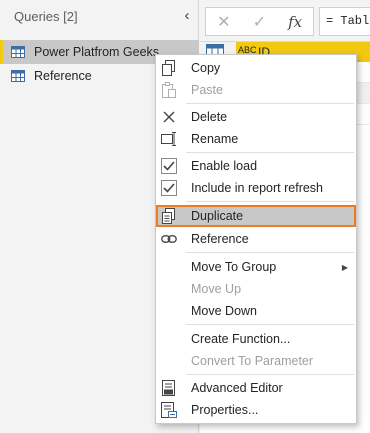  I want to click on formula-buttons: ✕ ✓ fx, so click(259, 21).